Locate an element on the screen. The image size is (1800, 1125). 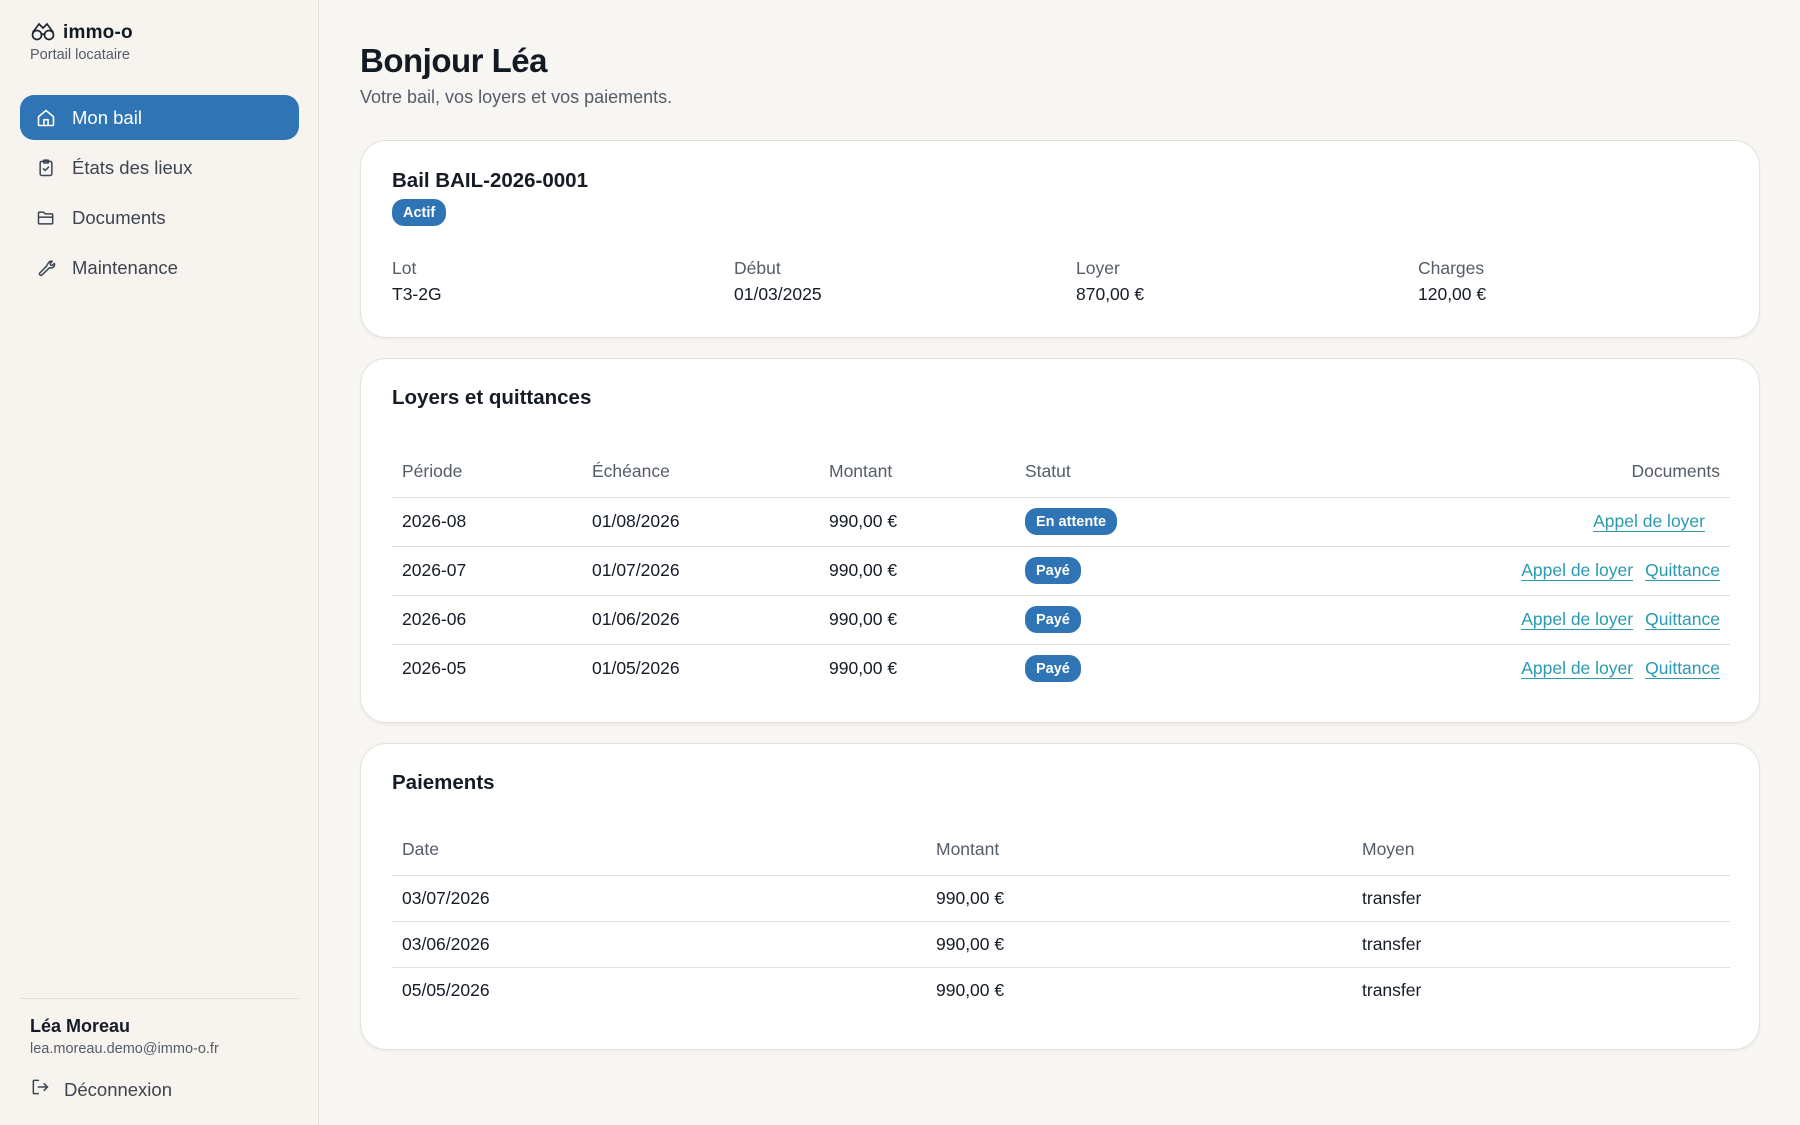
table-header-row: Date Montant Moyen is located at coordinates (1061, 850).